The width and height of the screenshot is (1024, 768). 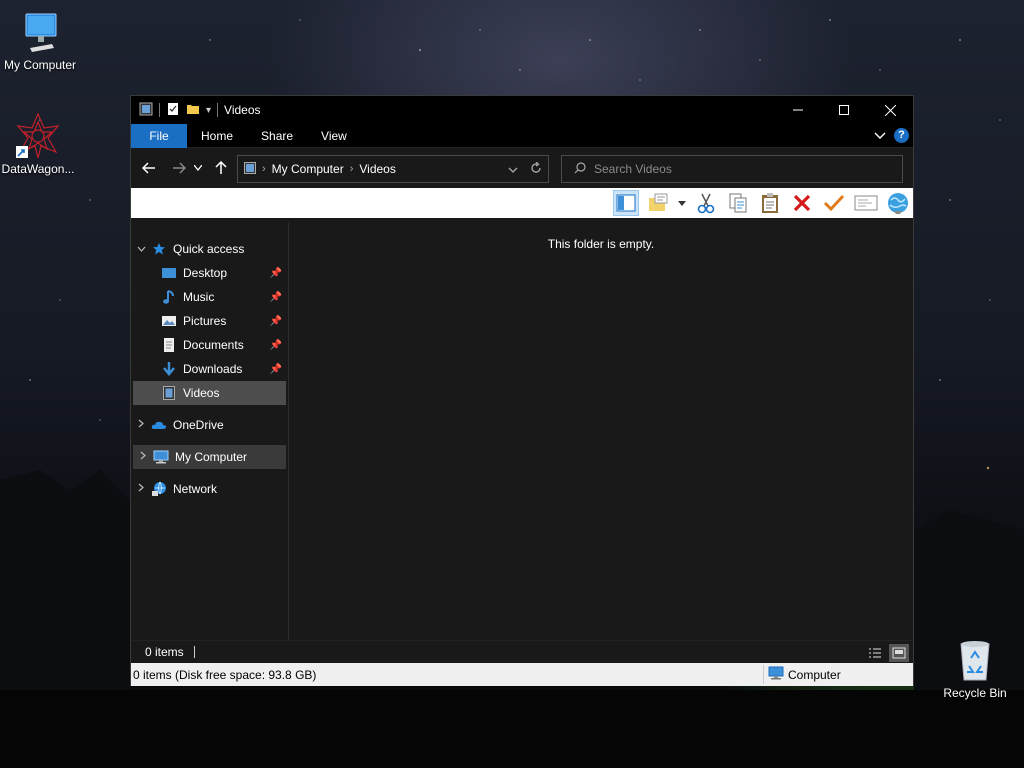 What do you see at coordinates (706, 203) in the screenshot?
I see `cut-button` at bounding box center [706, 203].